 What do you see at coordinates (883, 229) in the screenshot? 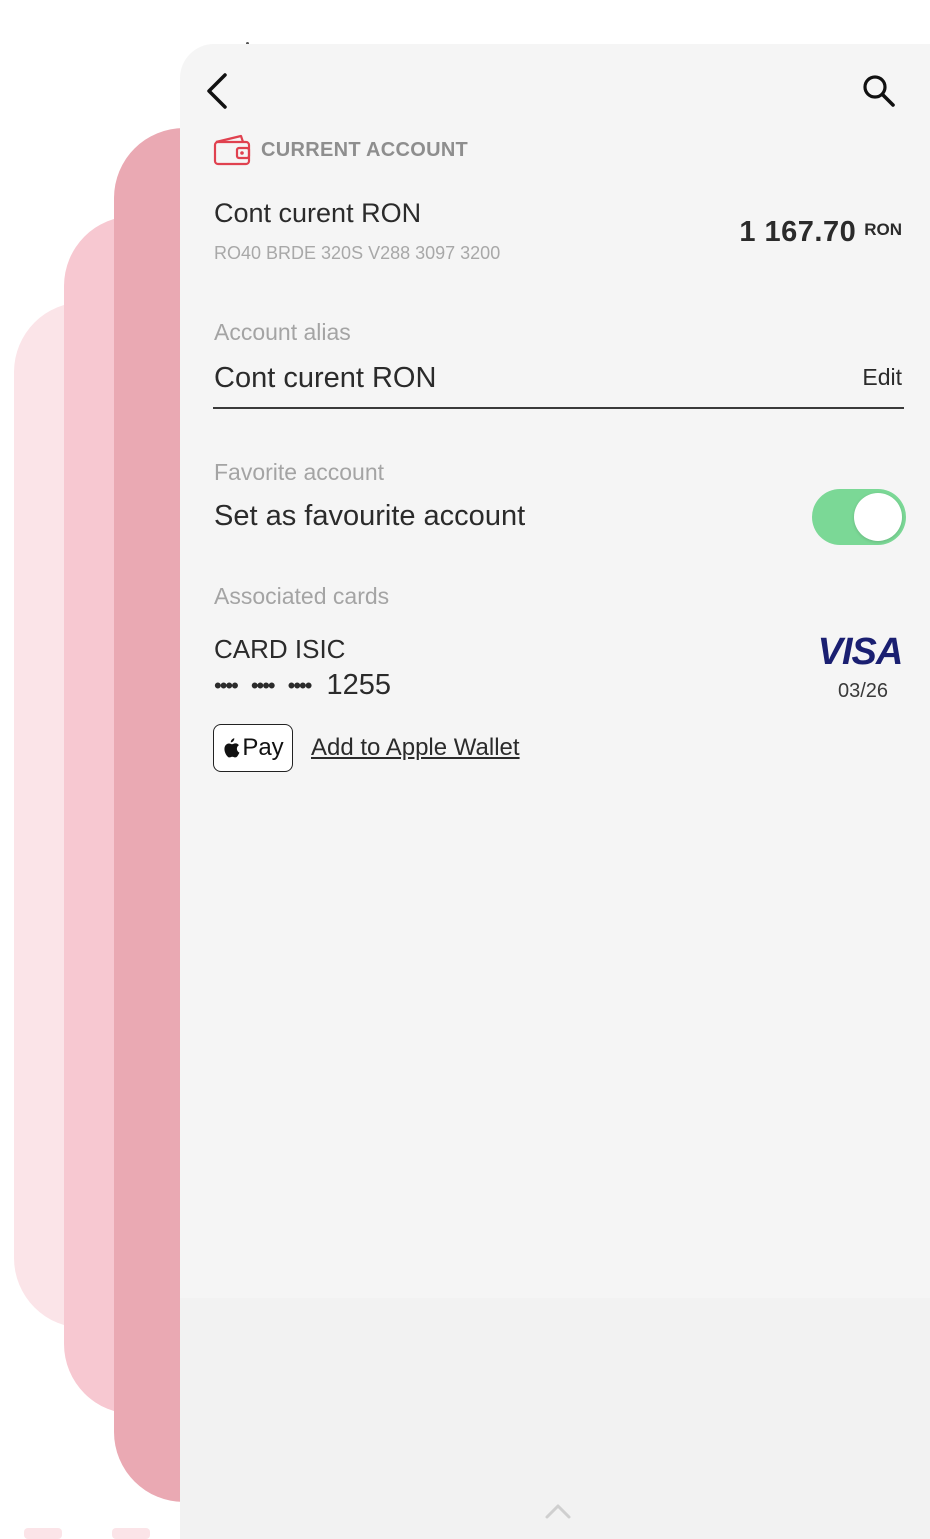
I see `balance-currency: RON` at bounding box center [883, 229].